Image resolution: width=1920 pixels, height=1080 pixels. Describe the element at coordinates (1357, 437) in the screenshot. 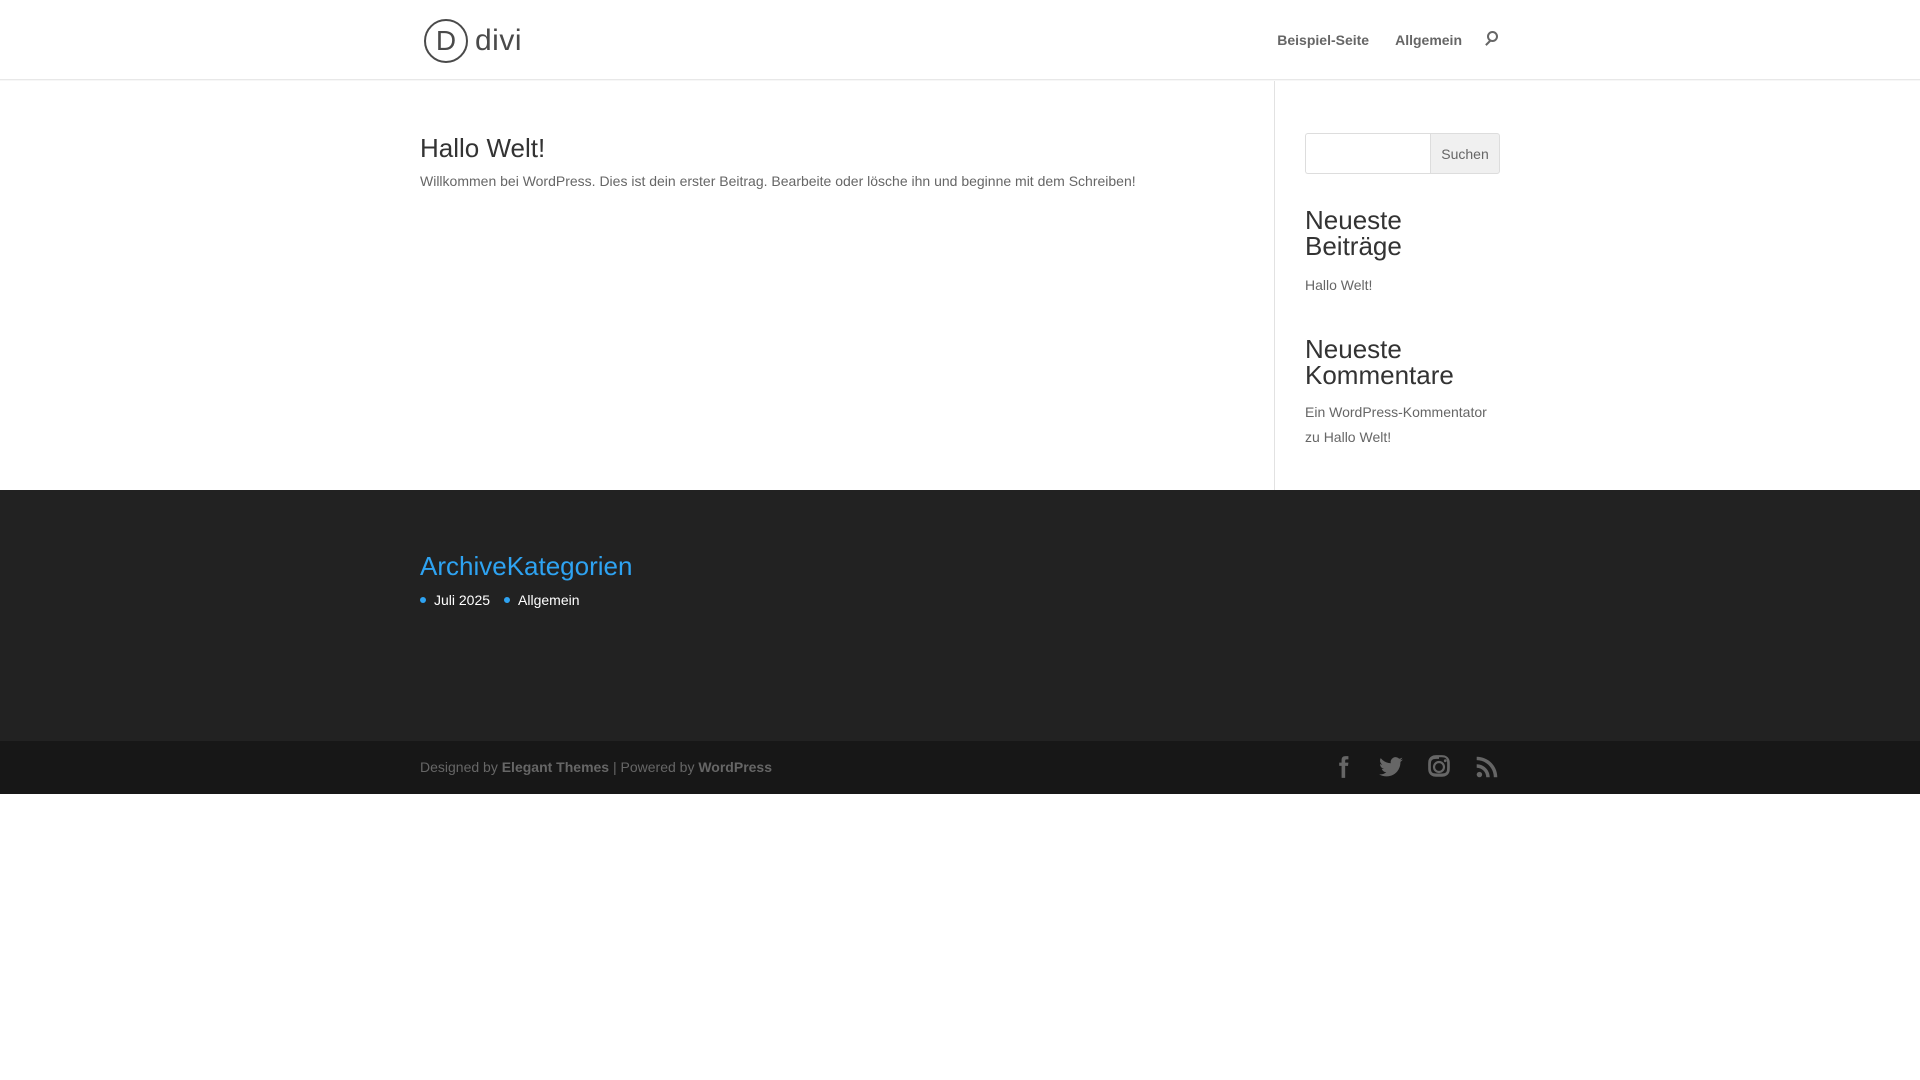

I see `comment-post-link: Hallo Welt!` at that location.